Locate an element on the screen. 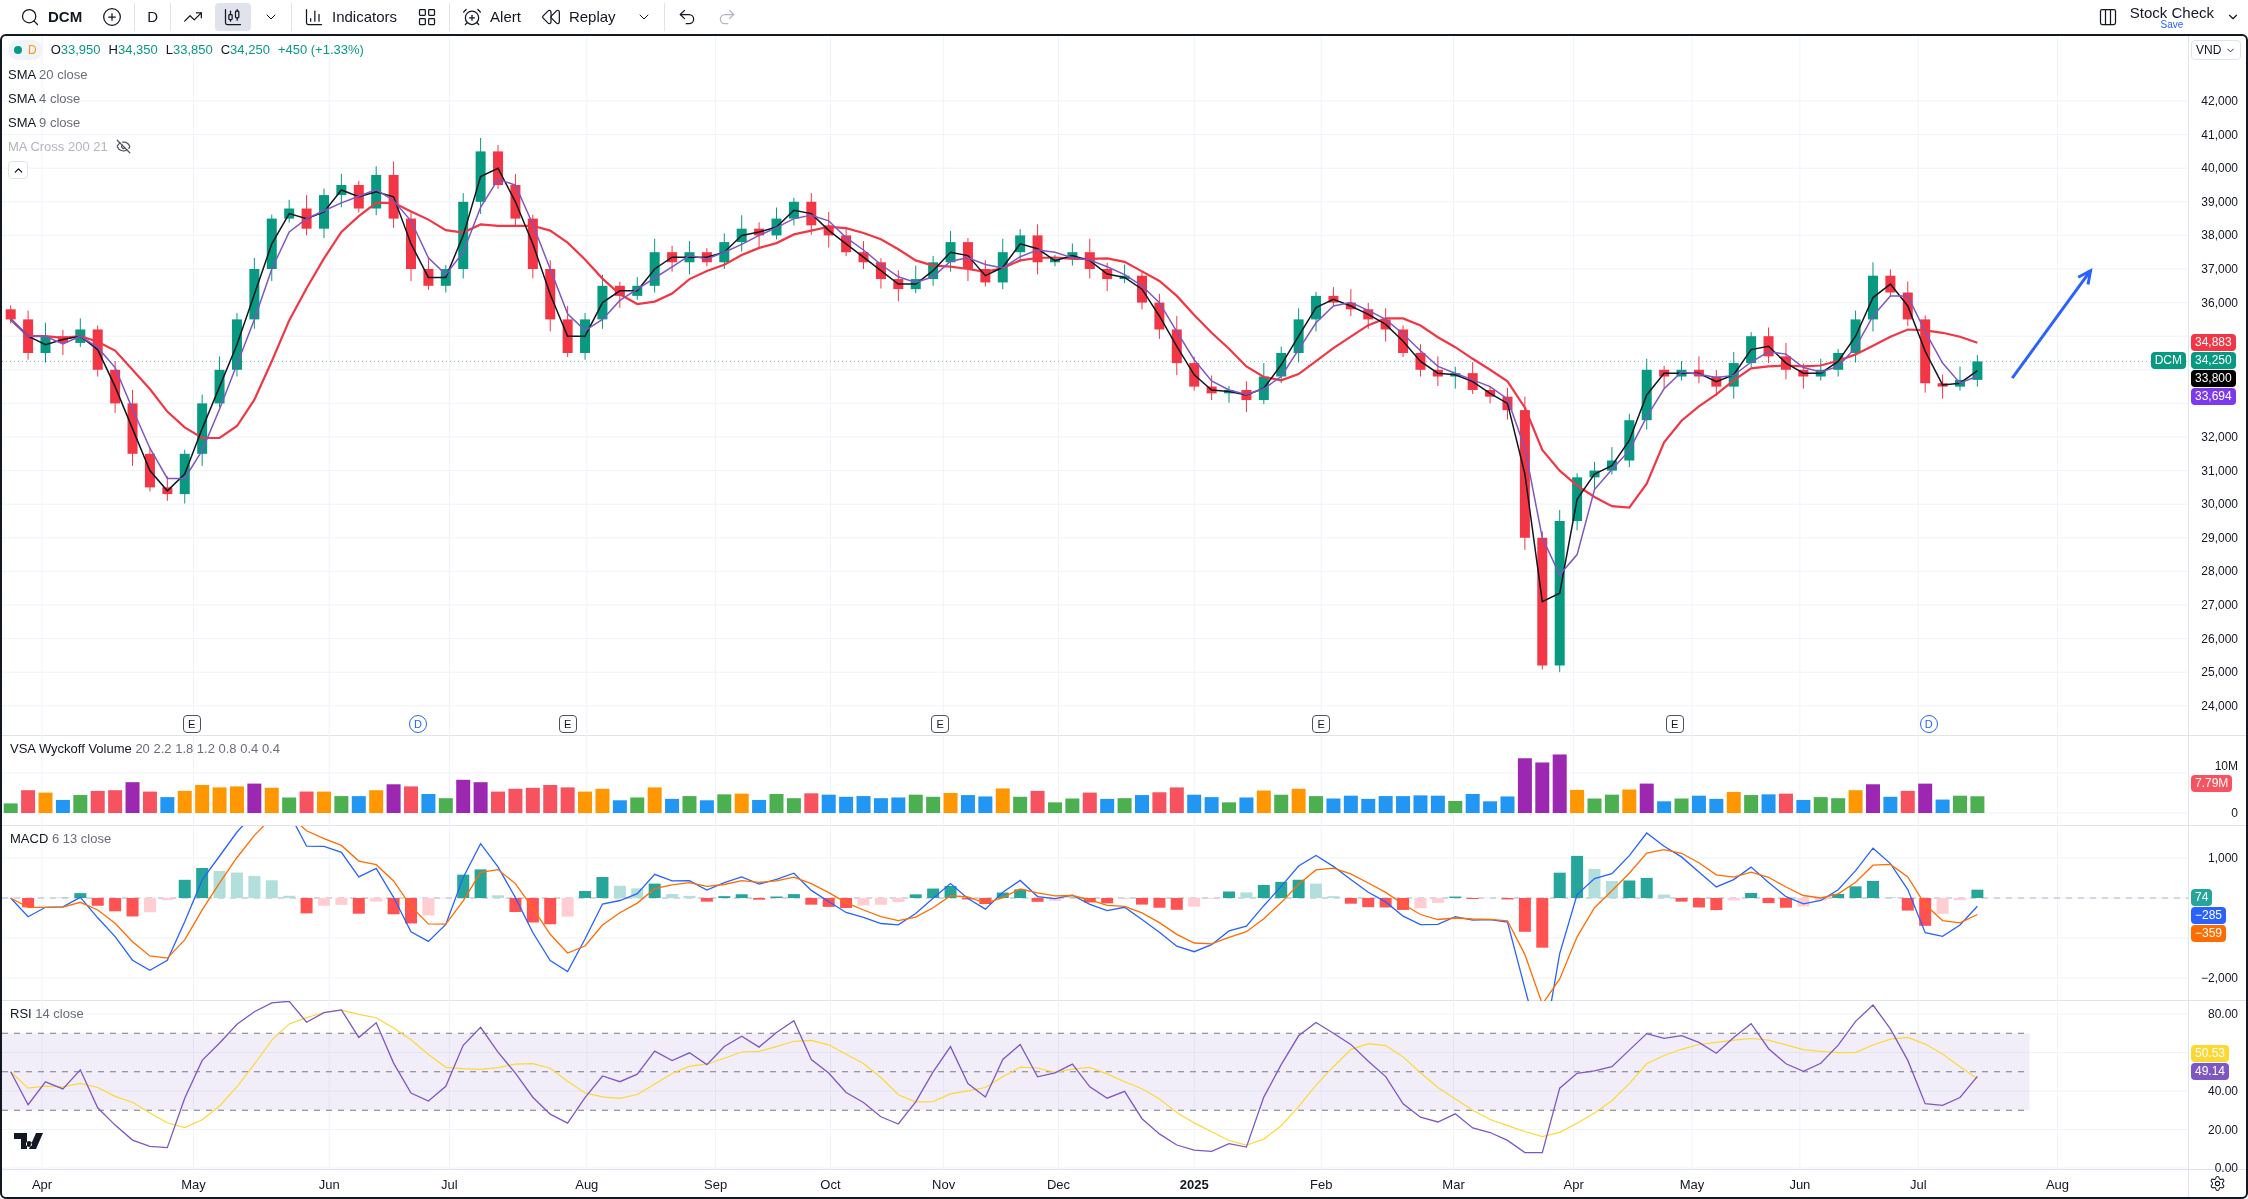 This screenshot has width=2248, height=1199. rewind-icon is located at coordinates (550, 17).